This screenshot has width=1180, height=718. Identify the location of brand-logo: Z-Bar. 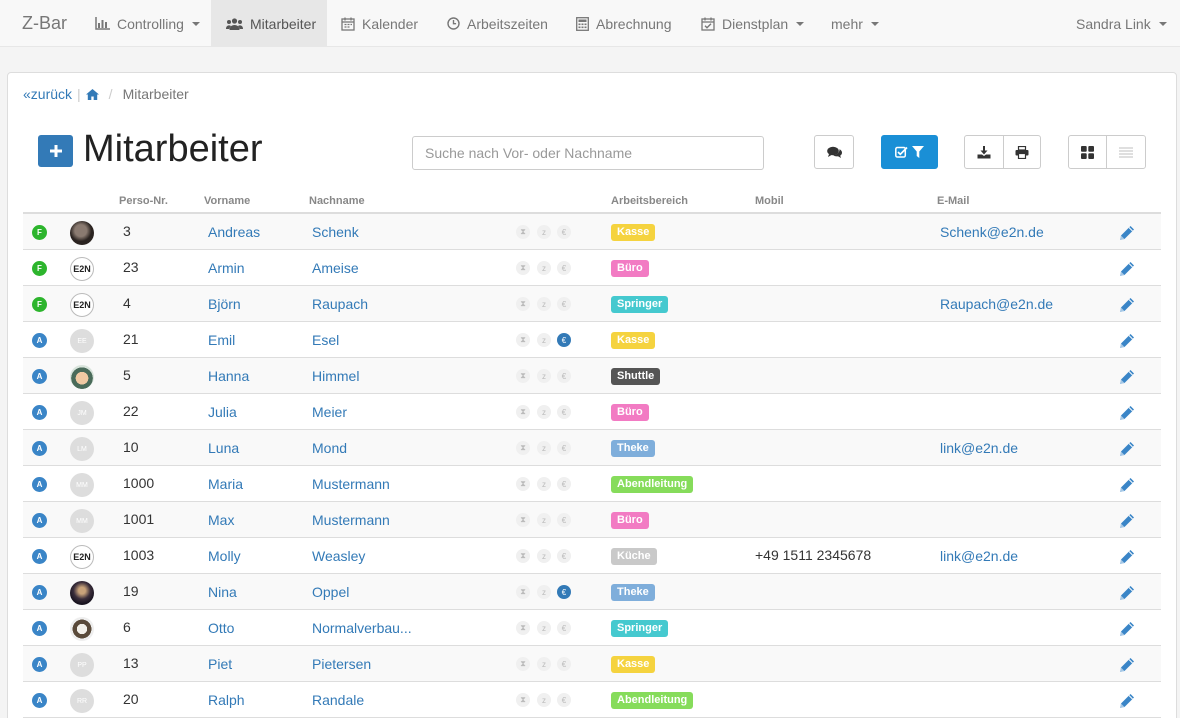
(44, 23).